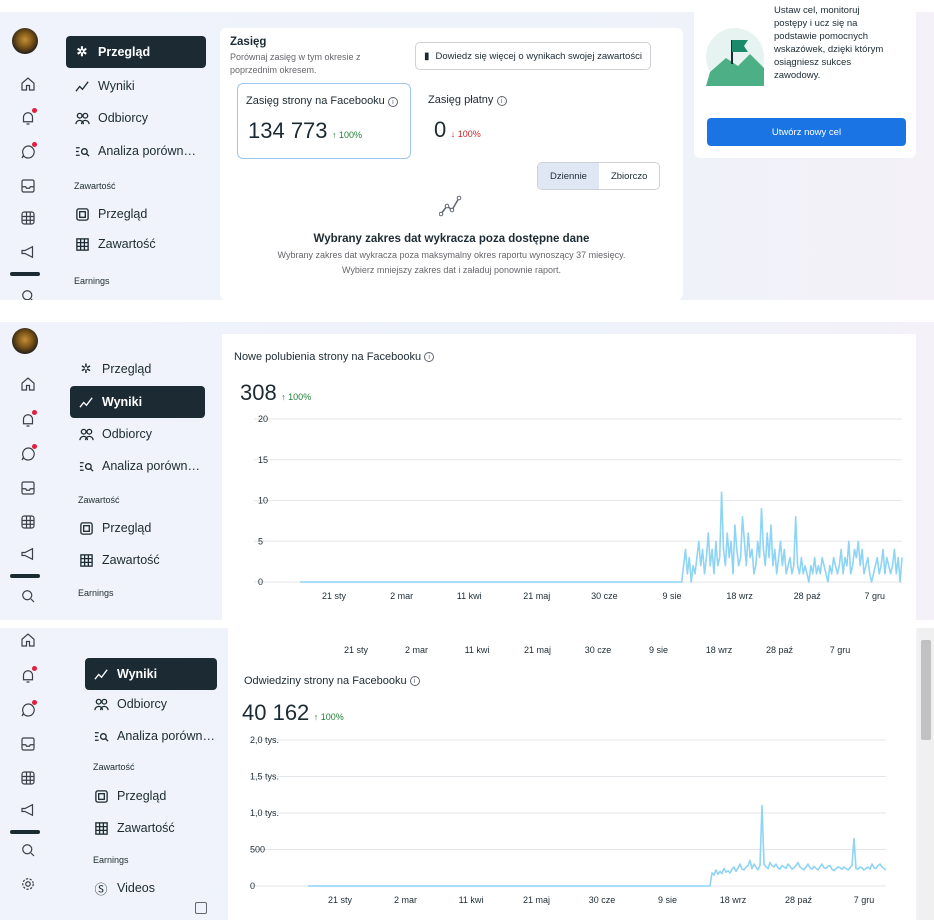 This screenshot has width=934, height=920. I want to click on reach-title: Zasięg, so click(248, 42).